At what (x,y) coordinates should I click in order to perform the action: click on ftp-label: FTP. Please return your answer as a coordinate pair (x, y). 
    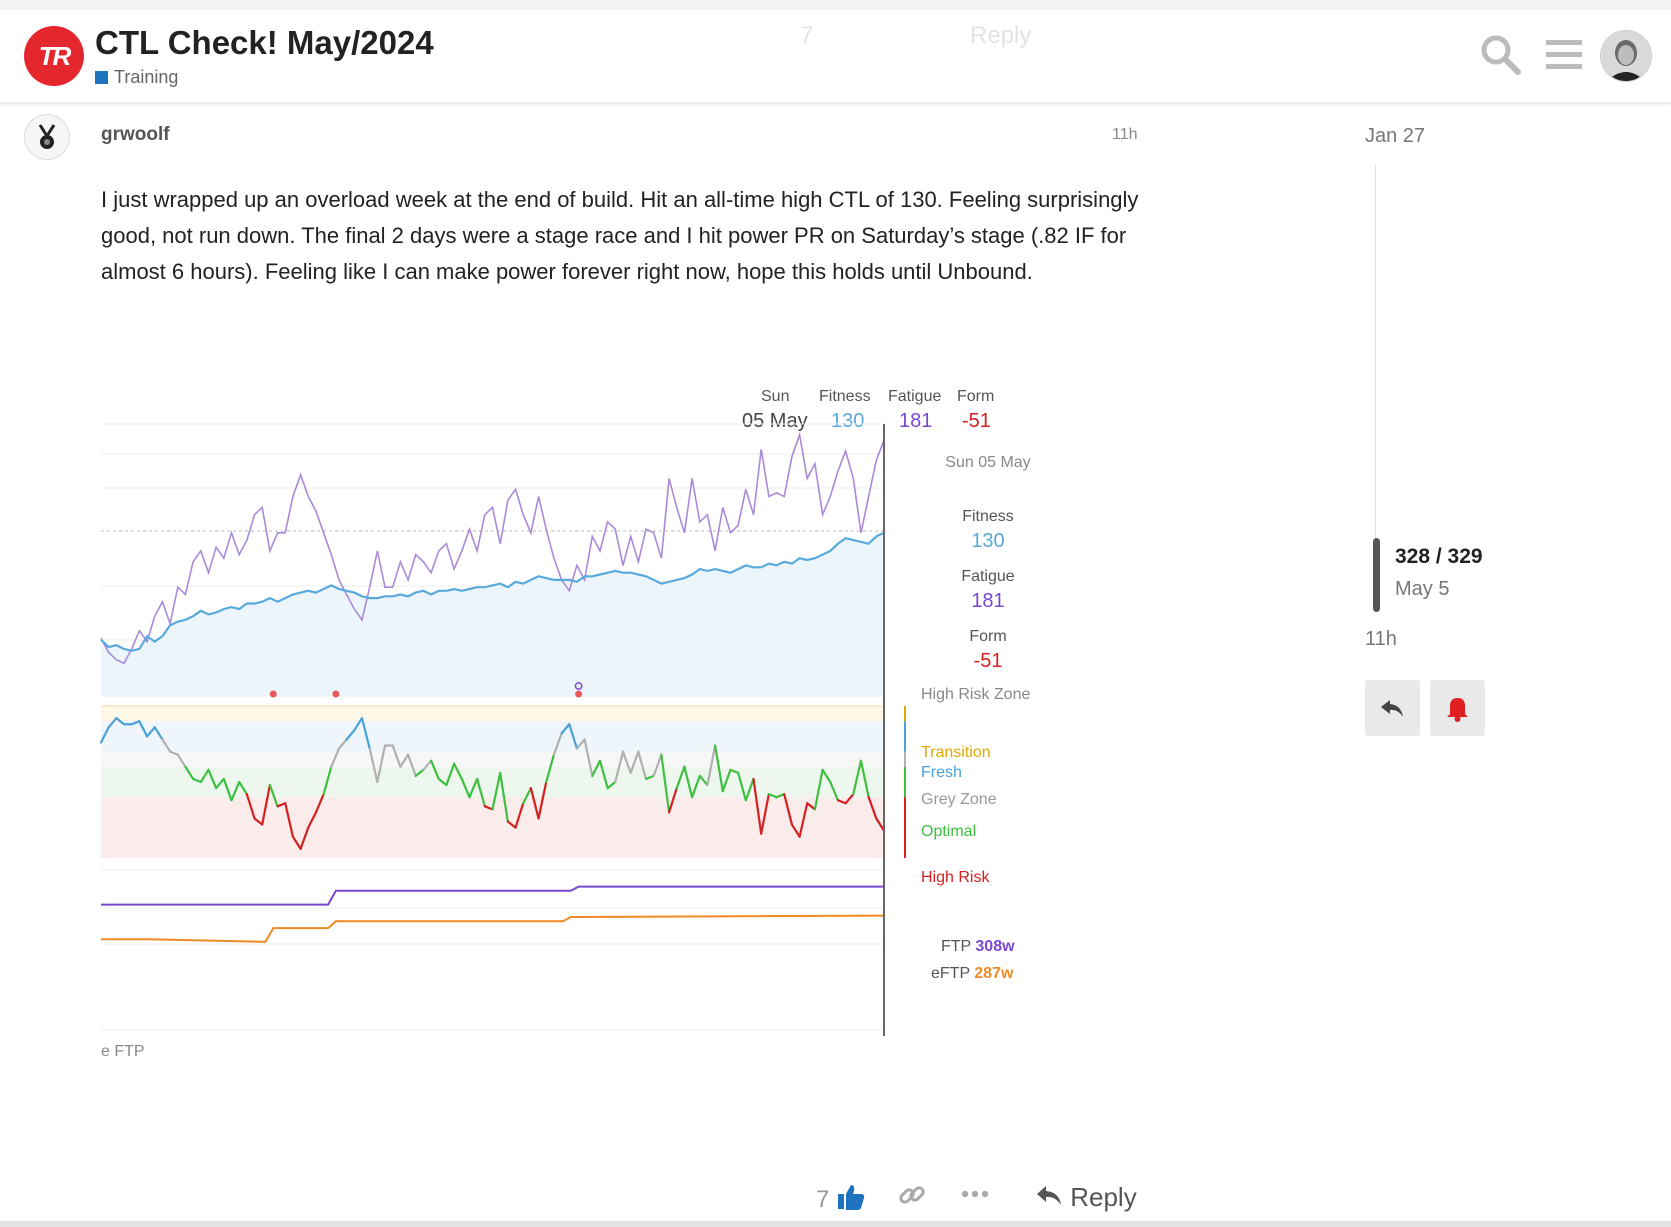
    Looking at the image, I should click on (956, 946).